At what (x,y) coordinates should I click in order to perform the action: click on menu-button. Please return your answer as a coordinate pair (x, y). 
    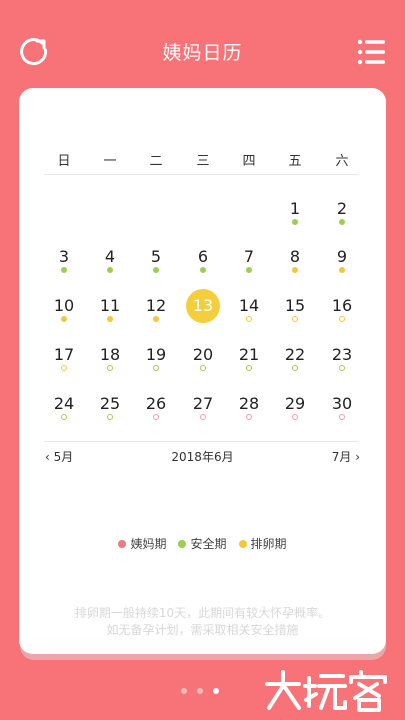
    Looking at the image, I should click on (372, 52).